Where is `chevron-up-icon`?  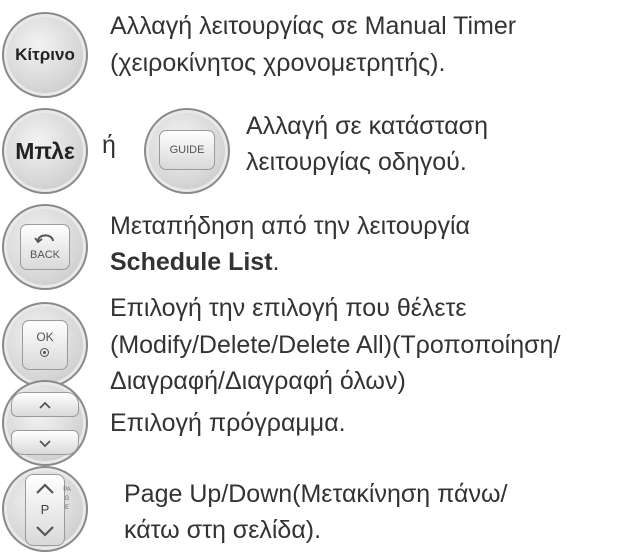
chevron-up-icon is located at coordinates (45, 488).